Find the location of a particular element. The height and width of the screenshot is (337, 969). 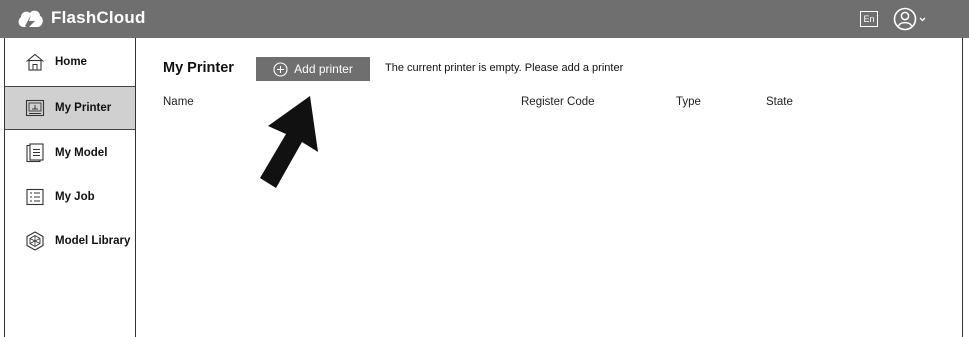

pointer-arrow-icon is located at coordinates (292, 144).